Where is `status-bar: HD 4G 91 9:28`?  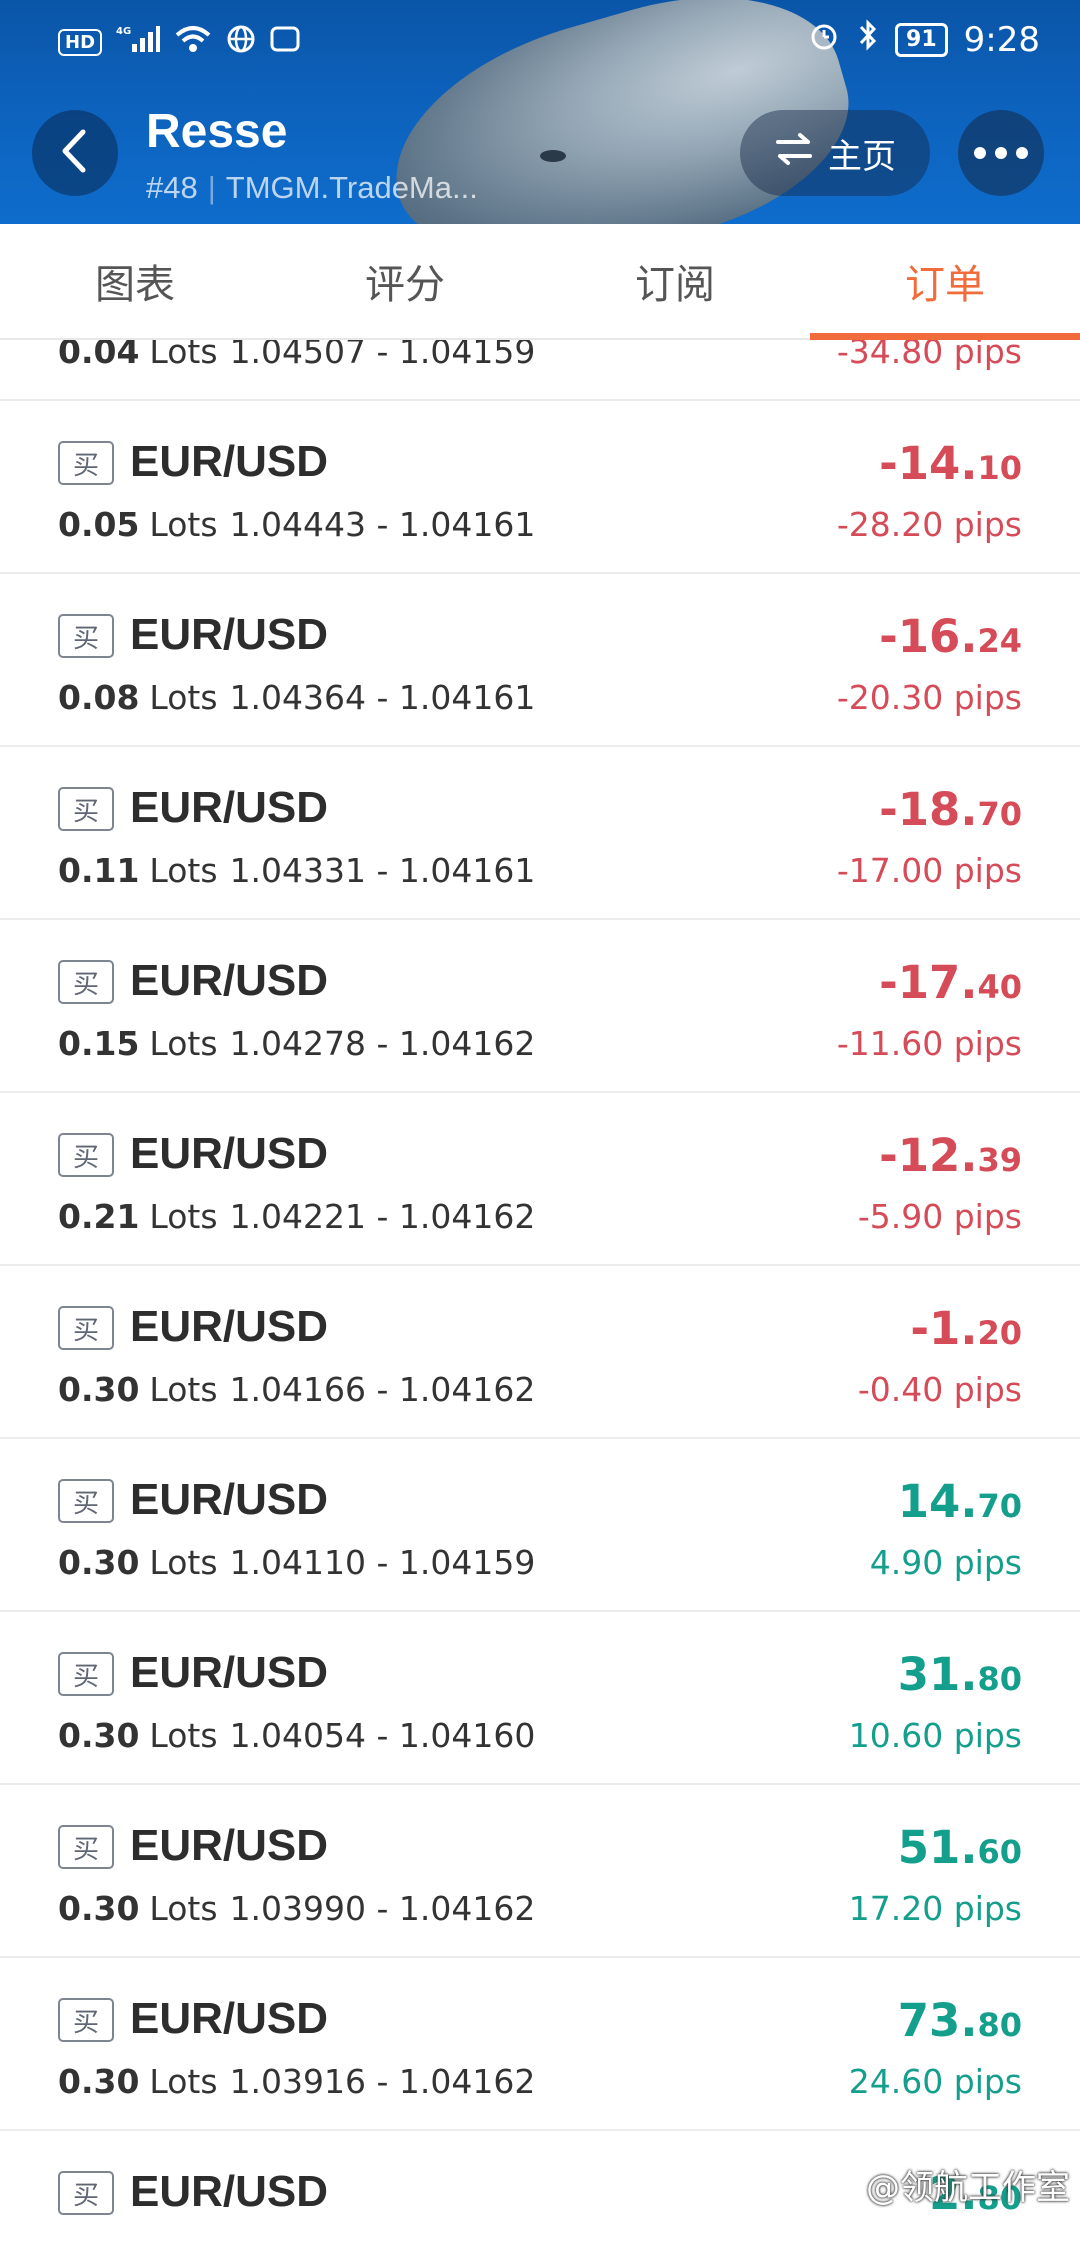 status-bar: HD 4G 91 9:28 is located at coordinates (540, 39).